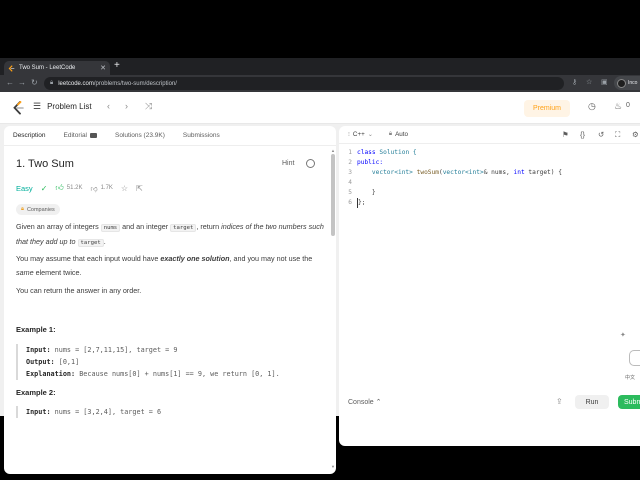 This screenshot has height=480, width=640. I want to click on autocomplete-mode: 🔒︎ Auto, so click(398, 134).